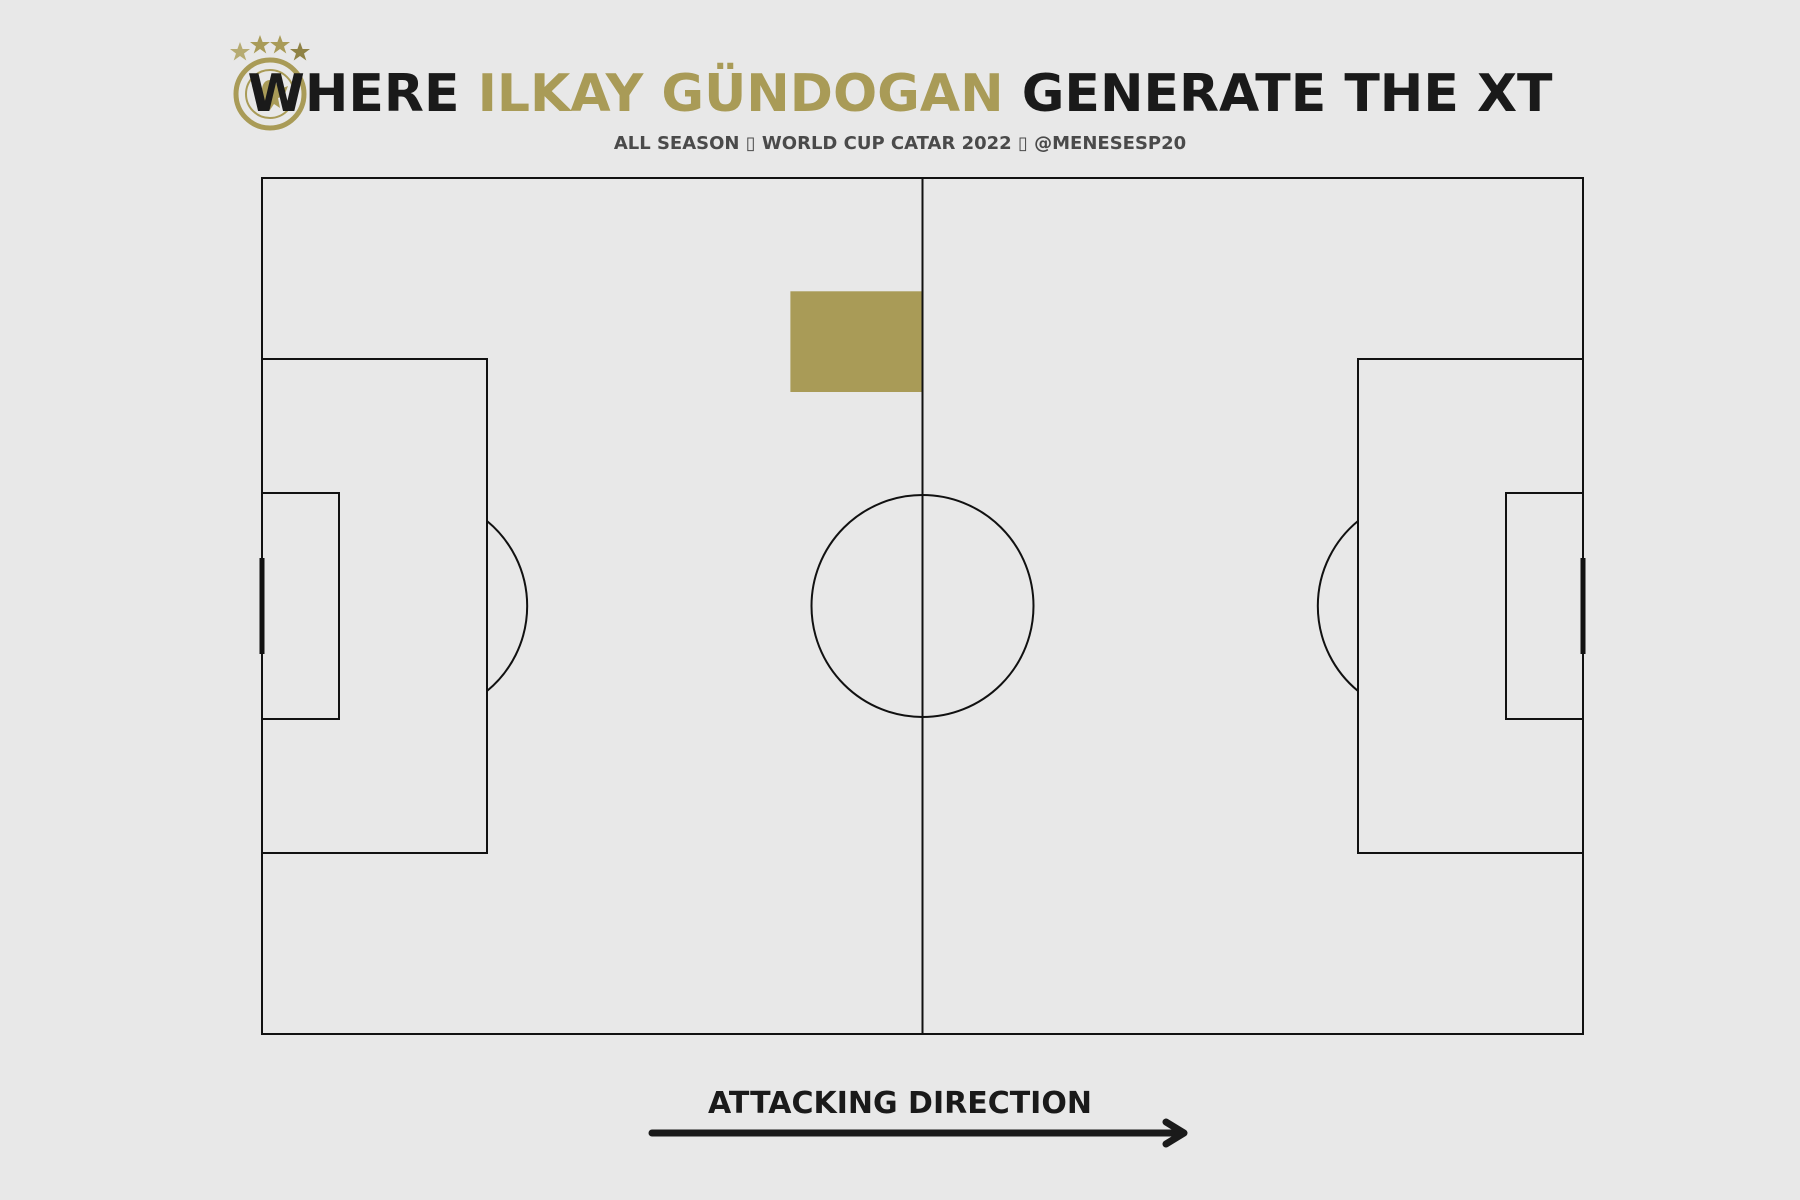 The height and width of the screenshot is (1200, 1800). Describe the element at coordinates (507, 606) in the screenshot. I see `left-penalty-arc` at that location.